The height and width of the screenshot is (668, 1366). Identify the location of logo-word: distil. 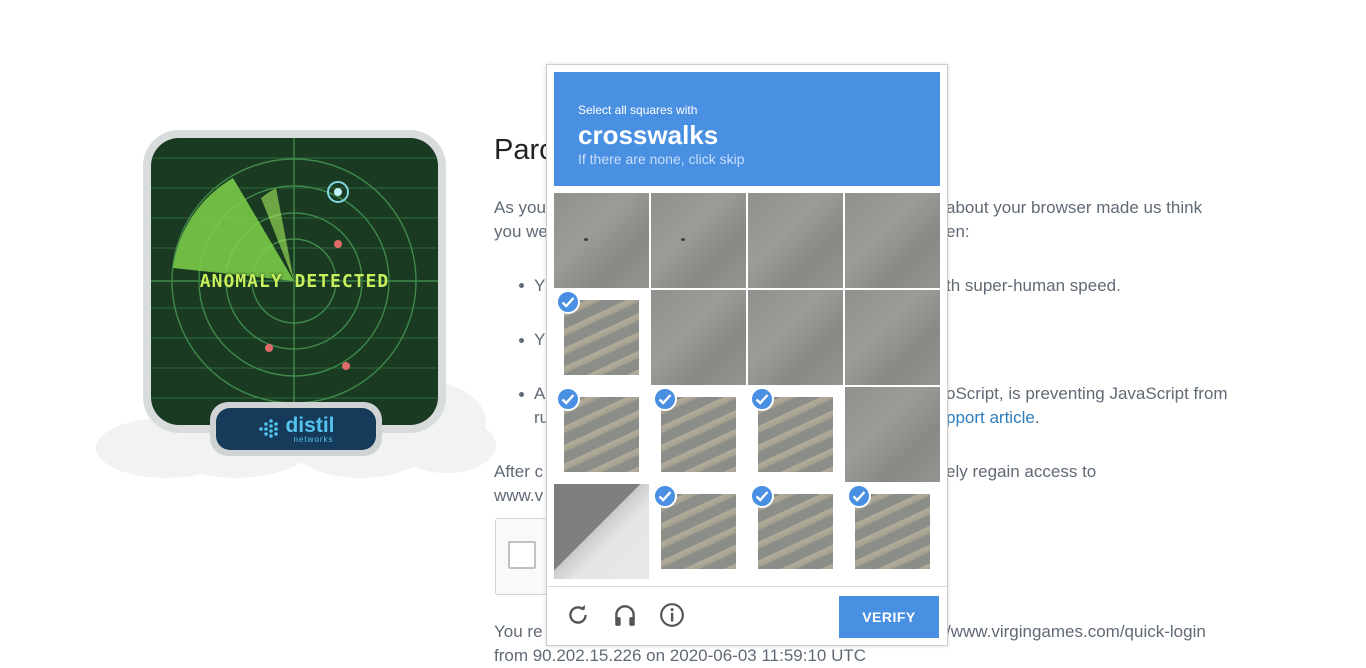
(310, 425).